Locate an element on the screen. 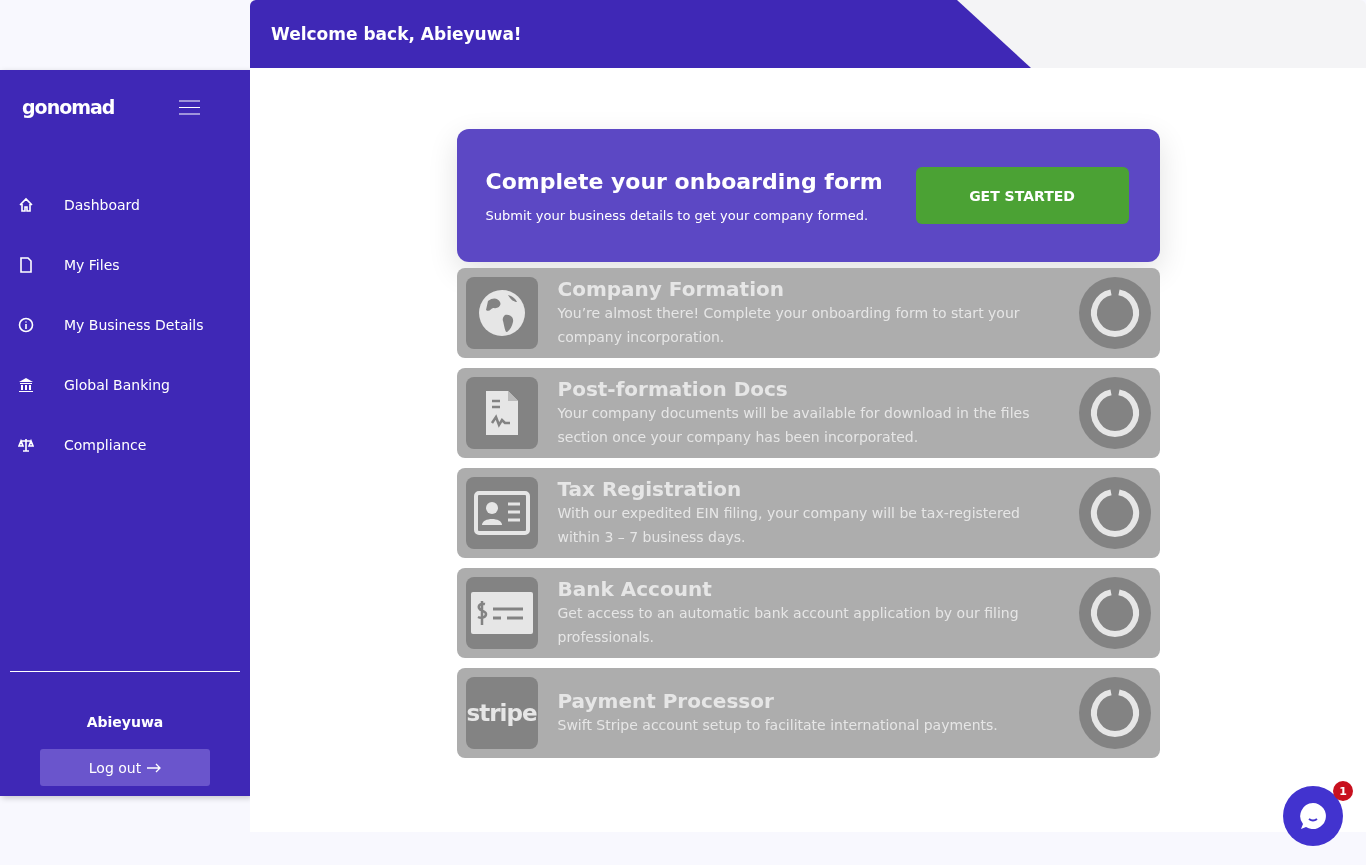 This screenshot has width=1366, height=865. onboarding-title: Complete your onboarding form is located at coordinates (684, 181).